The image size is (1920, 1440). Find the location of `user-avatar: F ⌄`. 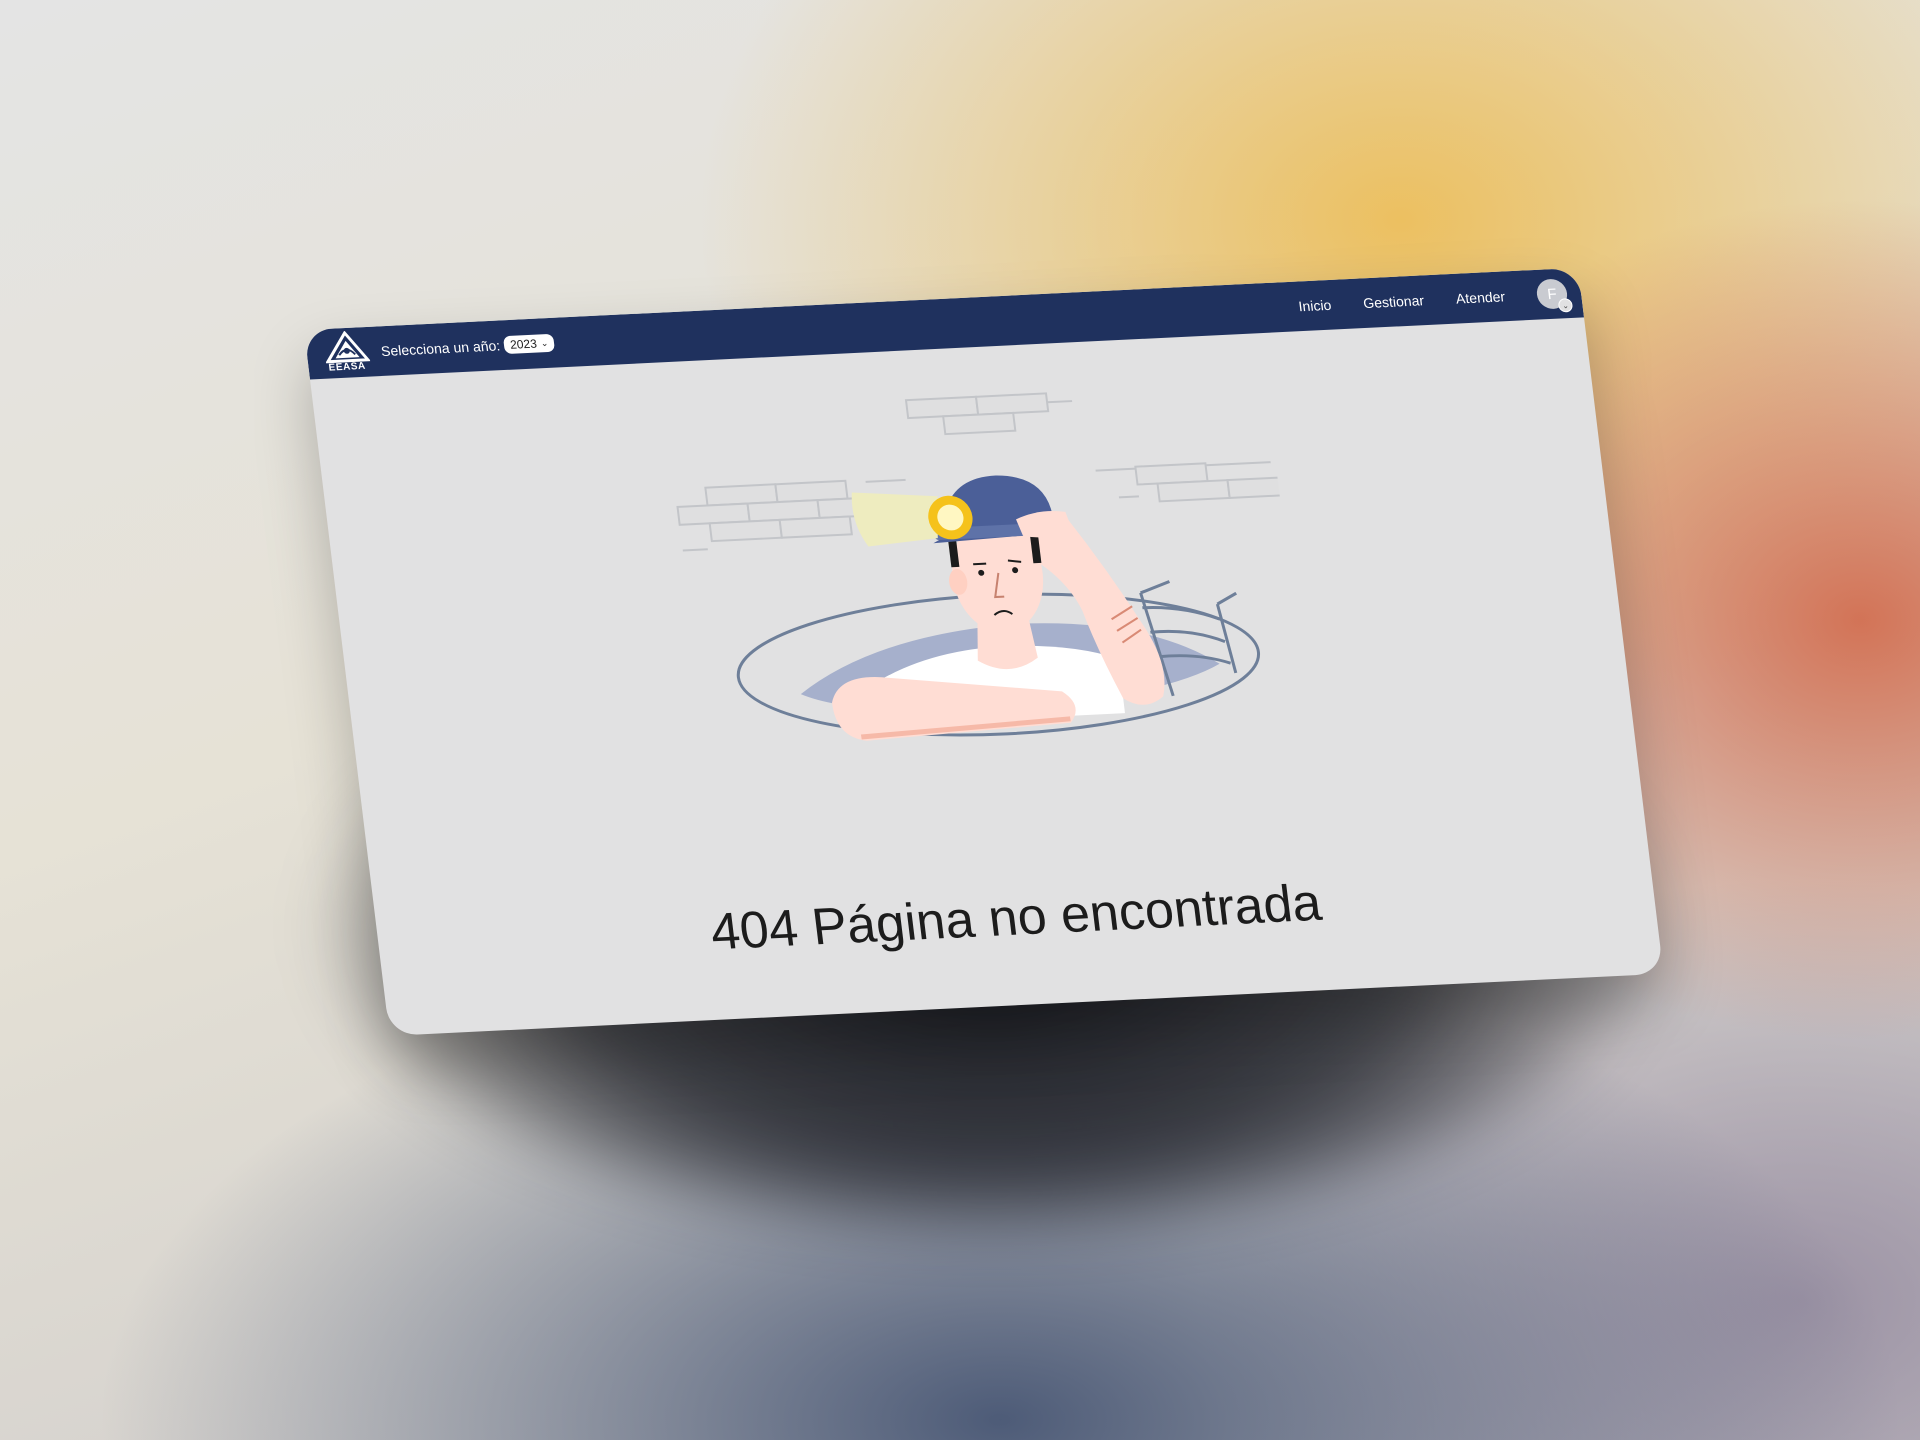

user-avatar: F ⌄ is located at coordinates (1554, 295).